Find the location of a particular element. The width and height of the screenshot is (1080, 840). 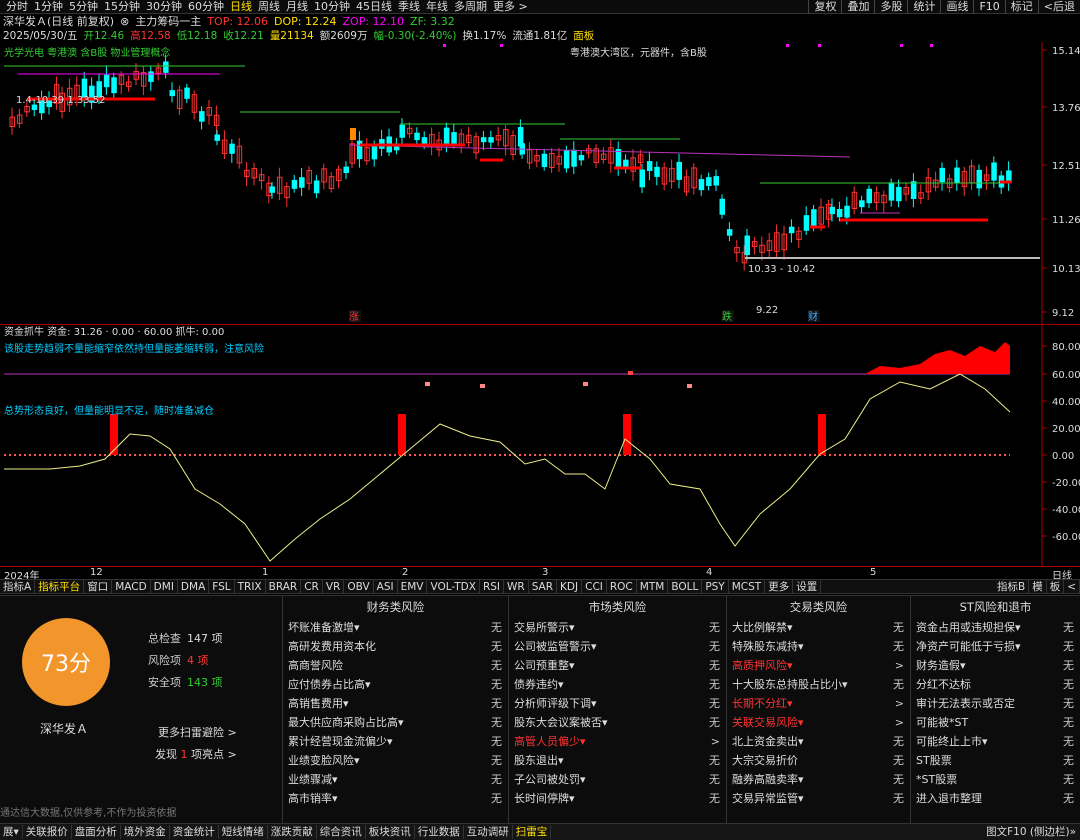

risk-item: 高研发费用资本化 无 is located at coordinates (395, 646).